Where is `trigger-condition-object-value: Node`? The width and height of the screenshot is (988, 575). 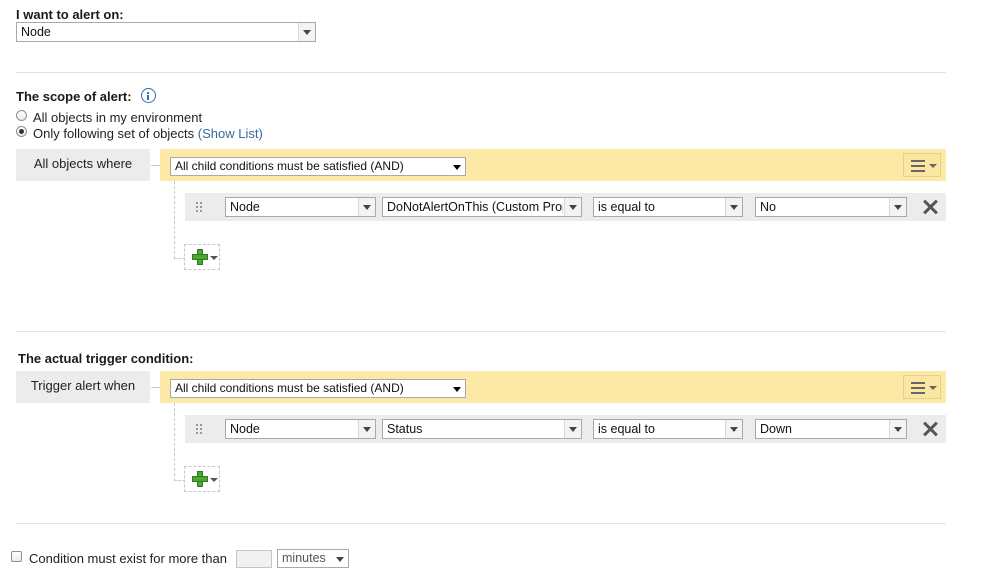
trigger-condition-object-value: Node is located at coordinates (245, 429).